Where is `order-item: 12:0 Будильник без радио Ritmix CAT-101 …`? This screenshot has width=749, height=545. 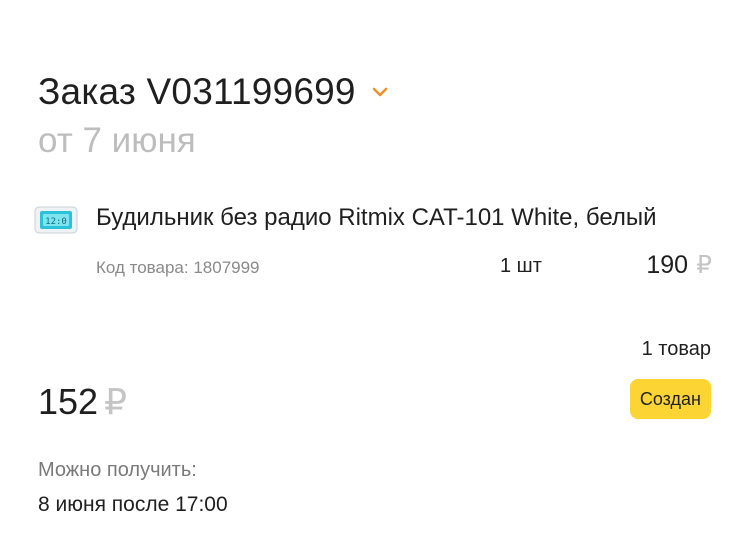 order-item: 12:0 Будильник без радио Ritmix CAT-101 … is located at coordinates (379, 220).